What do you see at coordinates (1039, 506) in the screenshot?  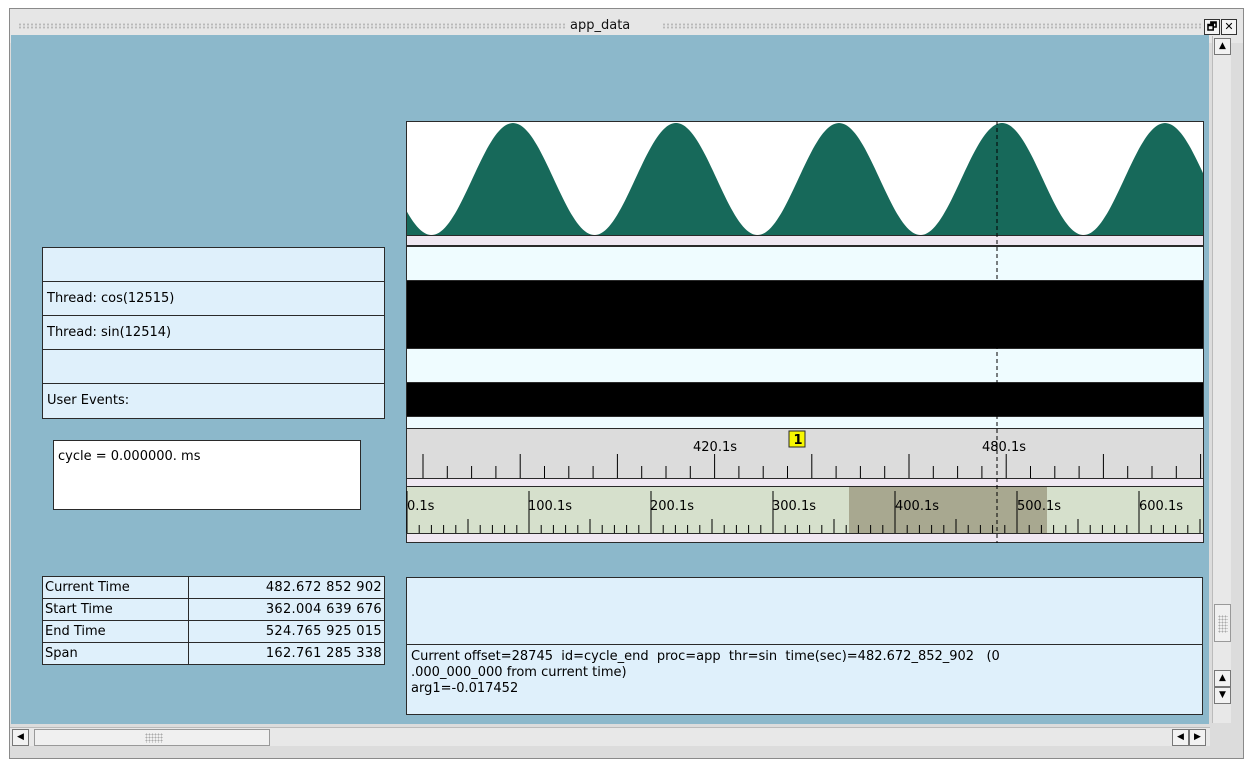 I see `overview-tick-label-500: 500.1s` at bounding box center [1039, 506].